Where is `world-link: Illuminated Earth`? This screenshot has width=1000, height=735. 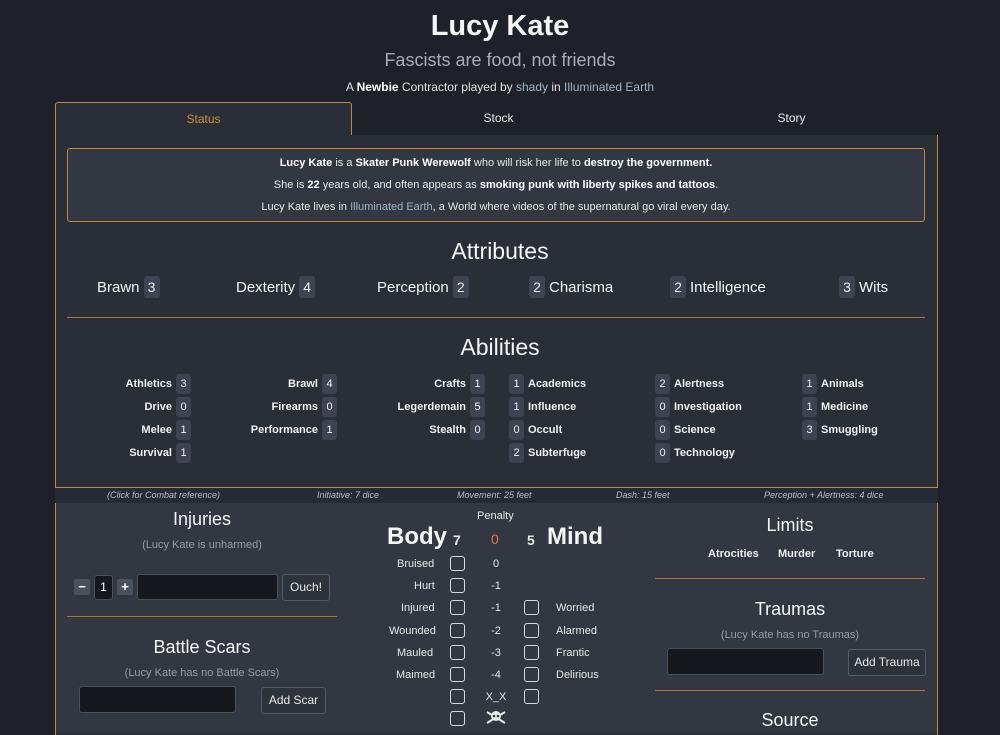 world-link: Illuminated Earth is located at coordinates (609, 87).